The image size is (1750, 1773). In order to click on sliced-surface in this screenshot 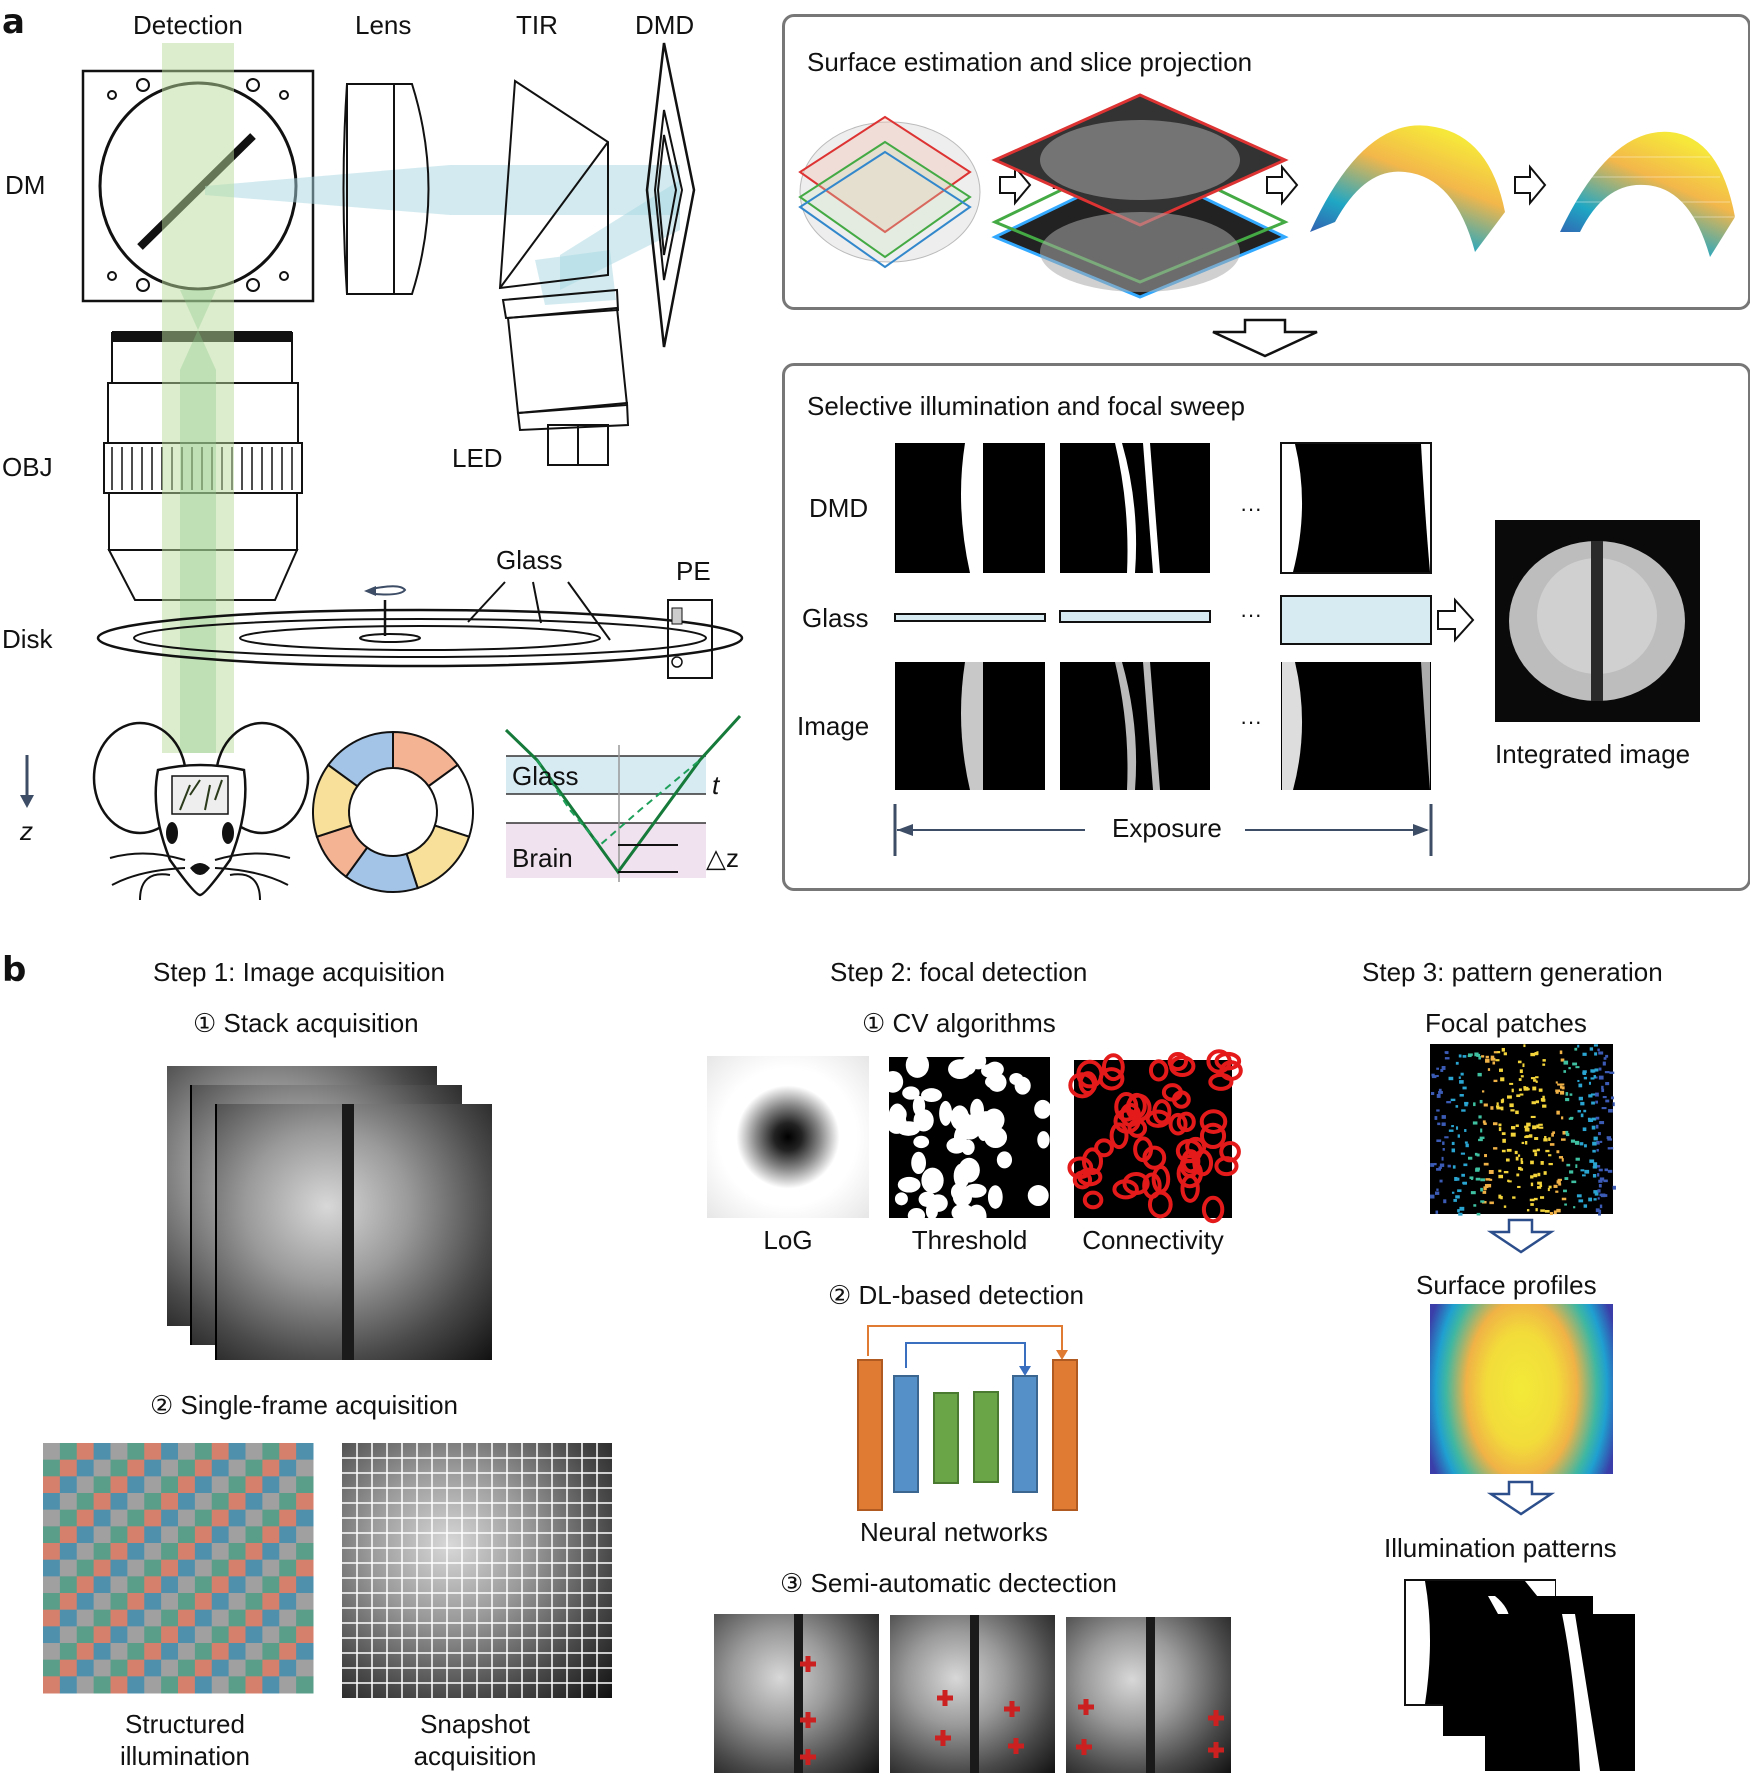, I will do `click(1647, 194)`.